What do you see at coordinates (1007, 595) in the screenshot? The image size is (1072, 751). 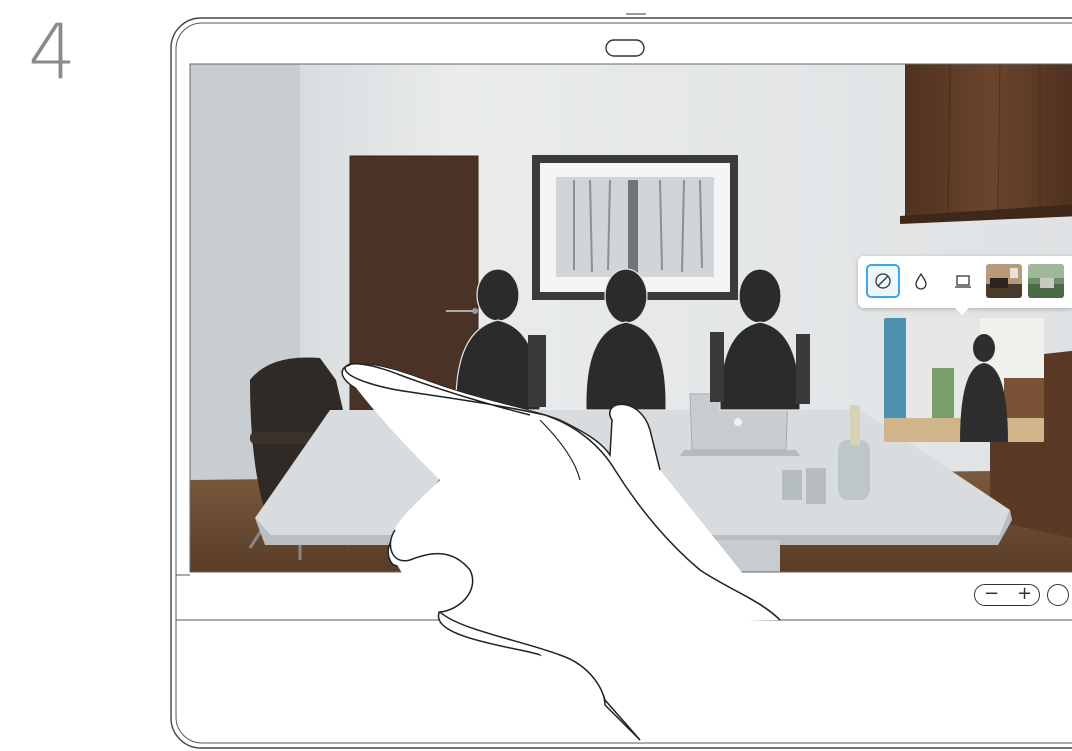 I see `volume-control: − +` at bounding box center [1007, 595].